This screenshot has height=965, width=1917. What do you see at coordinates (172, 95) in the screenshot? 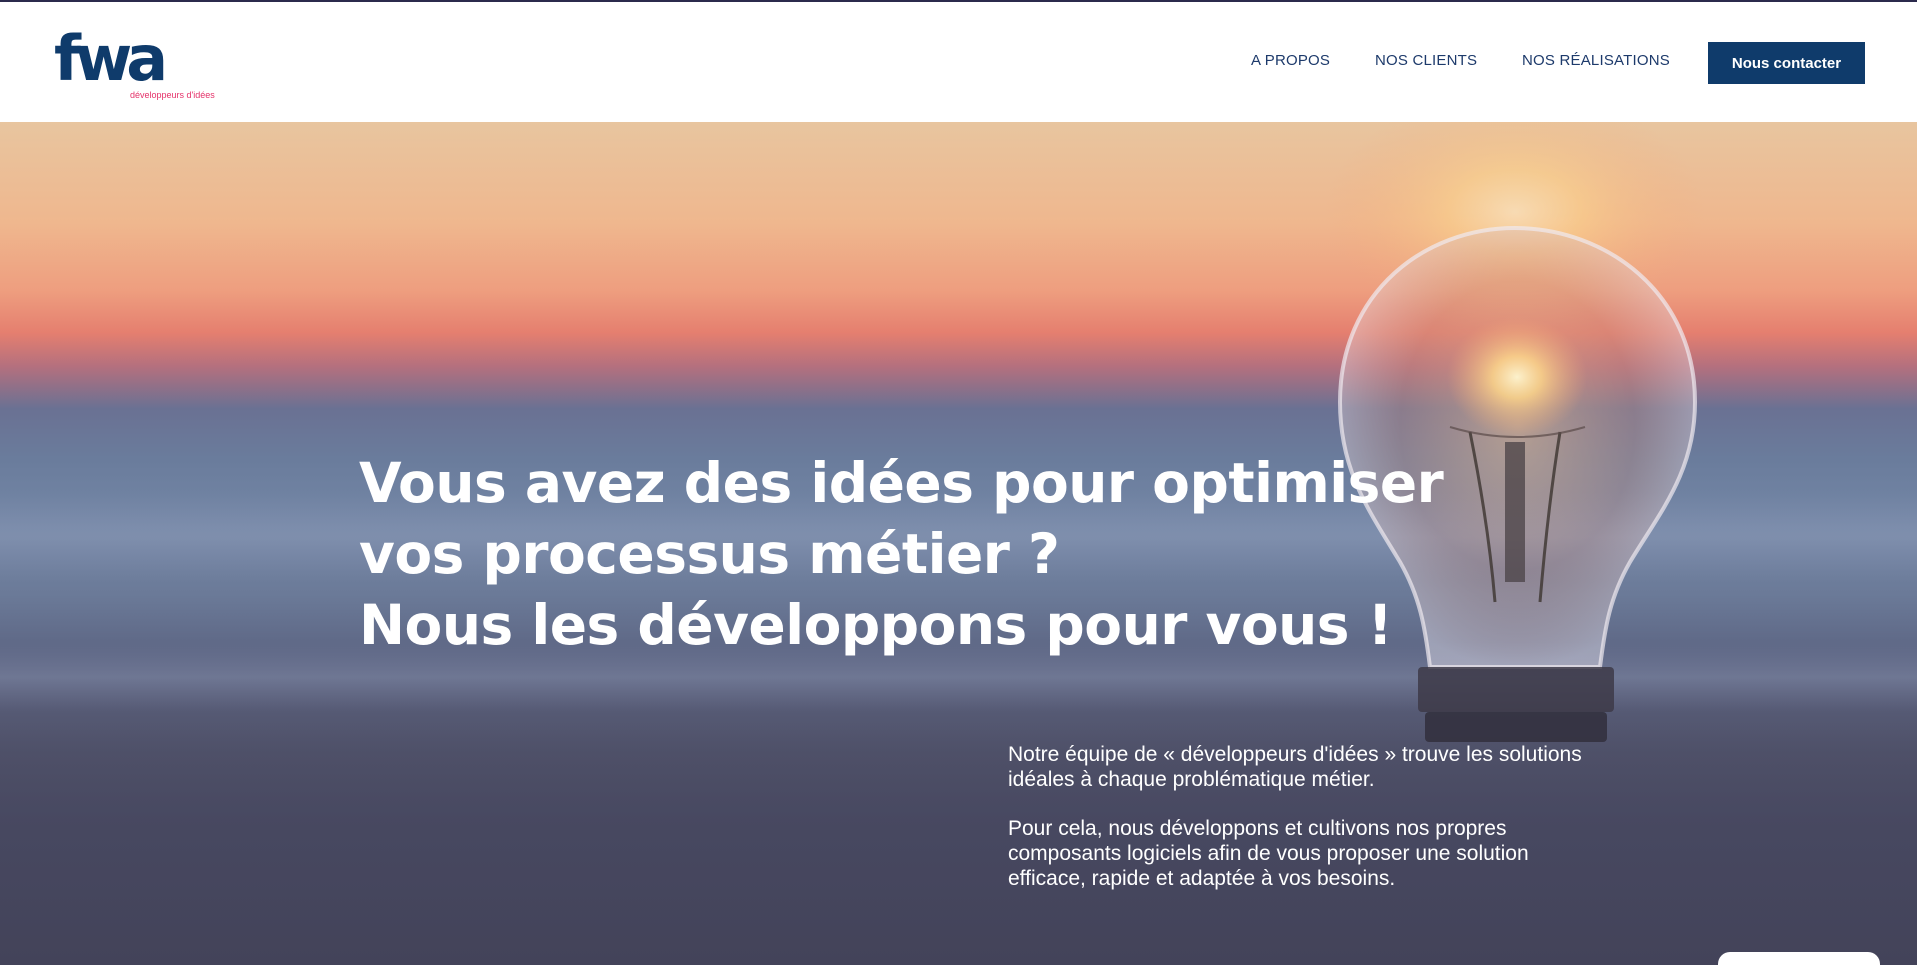
I see `logo-tagline: développeurs d'idées` at bounding box center [172, 95].